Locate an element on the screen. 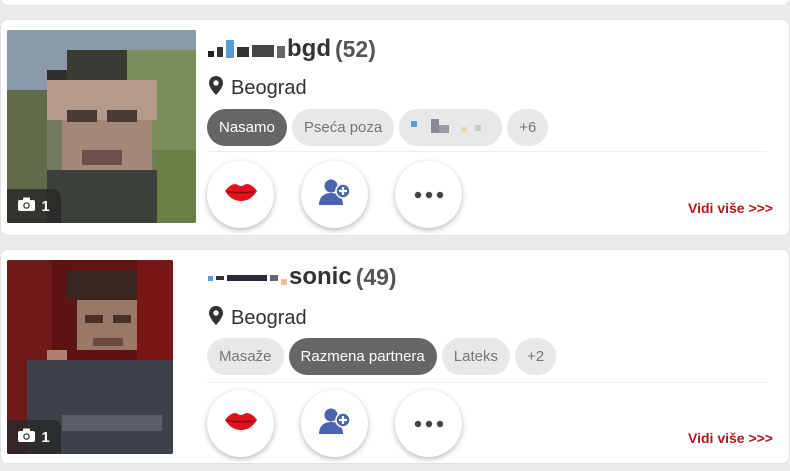 The width and height of the screenshot is (790, 471). username: bgd is located at coordinates (309, 48).